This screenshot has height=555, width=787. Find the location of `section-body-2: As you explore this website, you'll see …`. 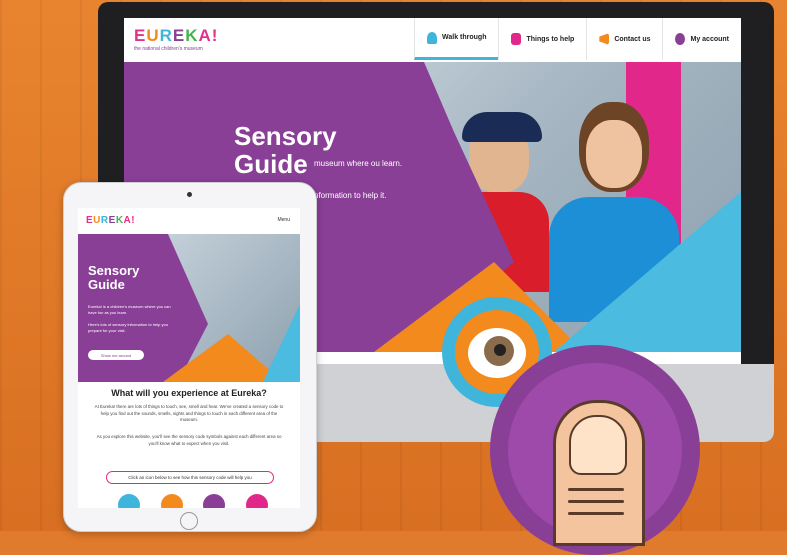

section-body-2: As you explore this website, you'll see … is located at coordinates (189, 440).